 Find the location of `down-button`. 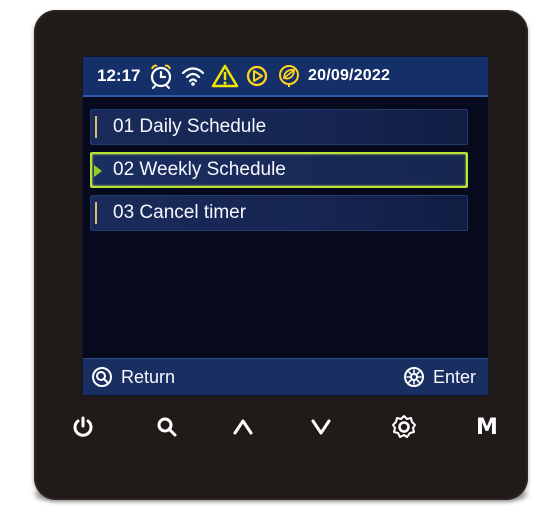

down-button is located at coordinates (321, 427).